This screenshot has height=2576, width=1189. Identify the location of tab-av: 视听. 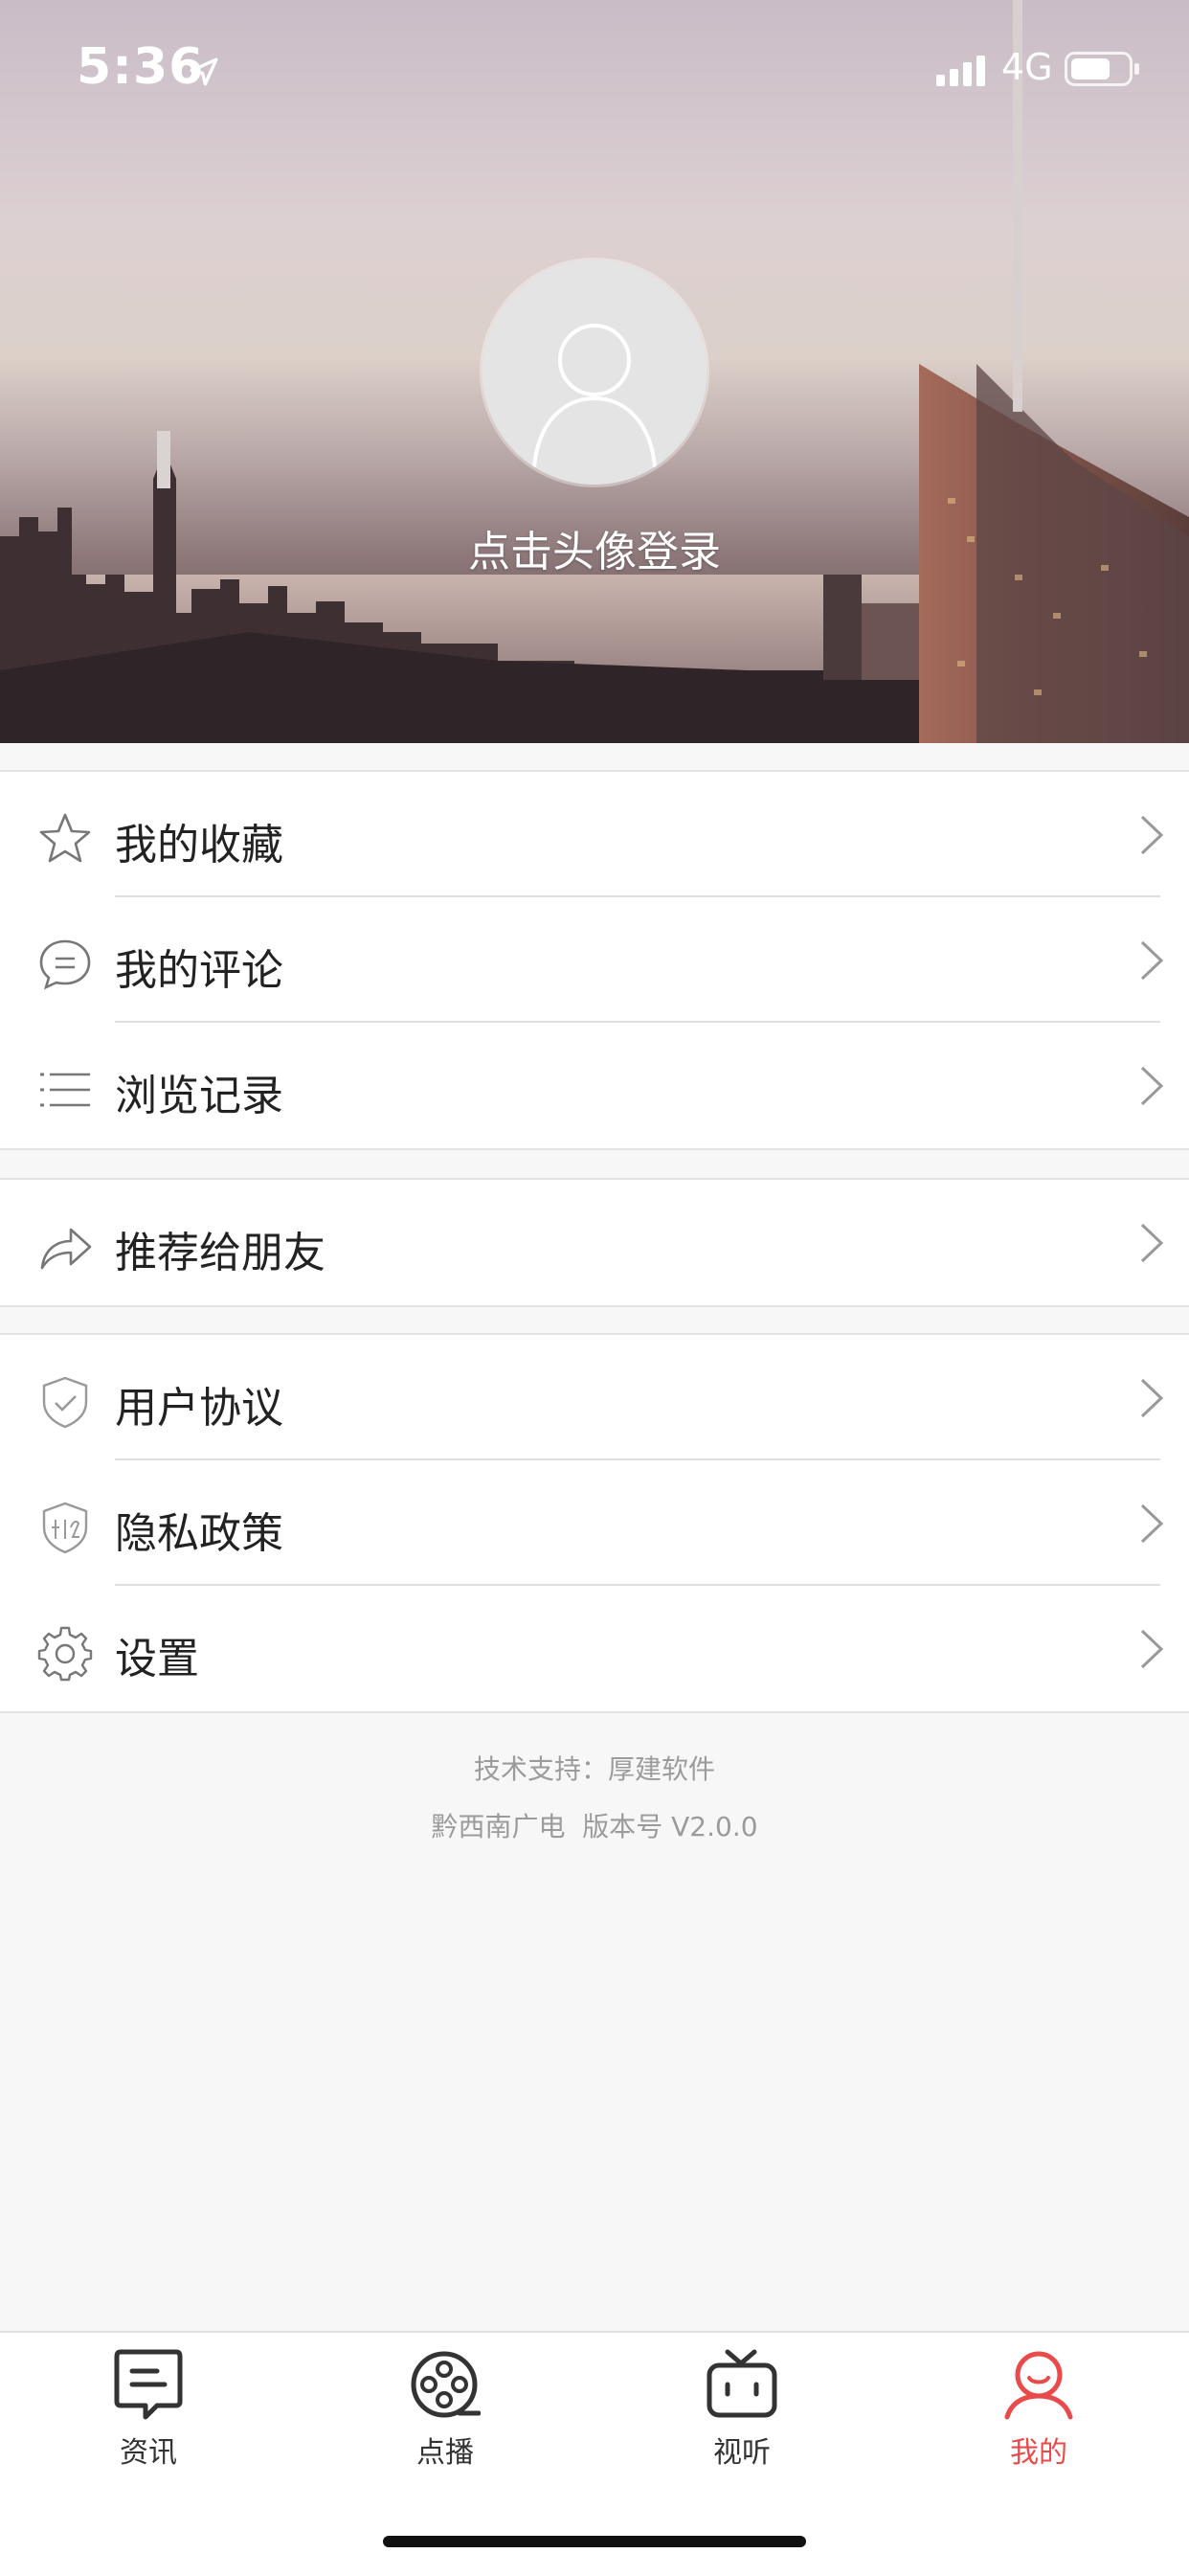
(742, 2409).